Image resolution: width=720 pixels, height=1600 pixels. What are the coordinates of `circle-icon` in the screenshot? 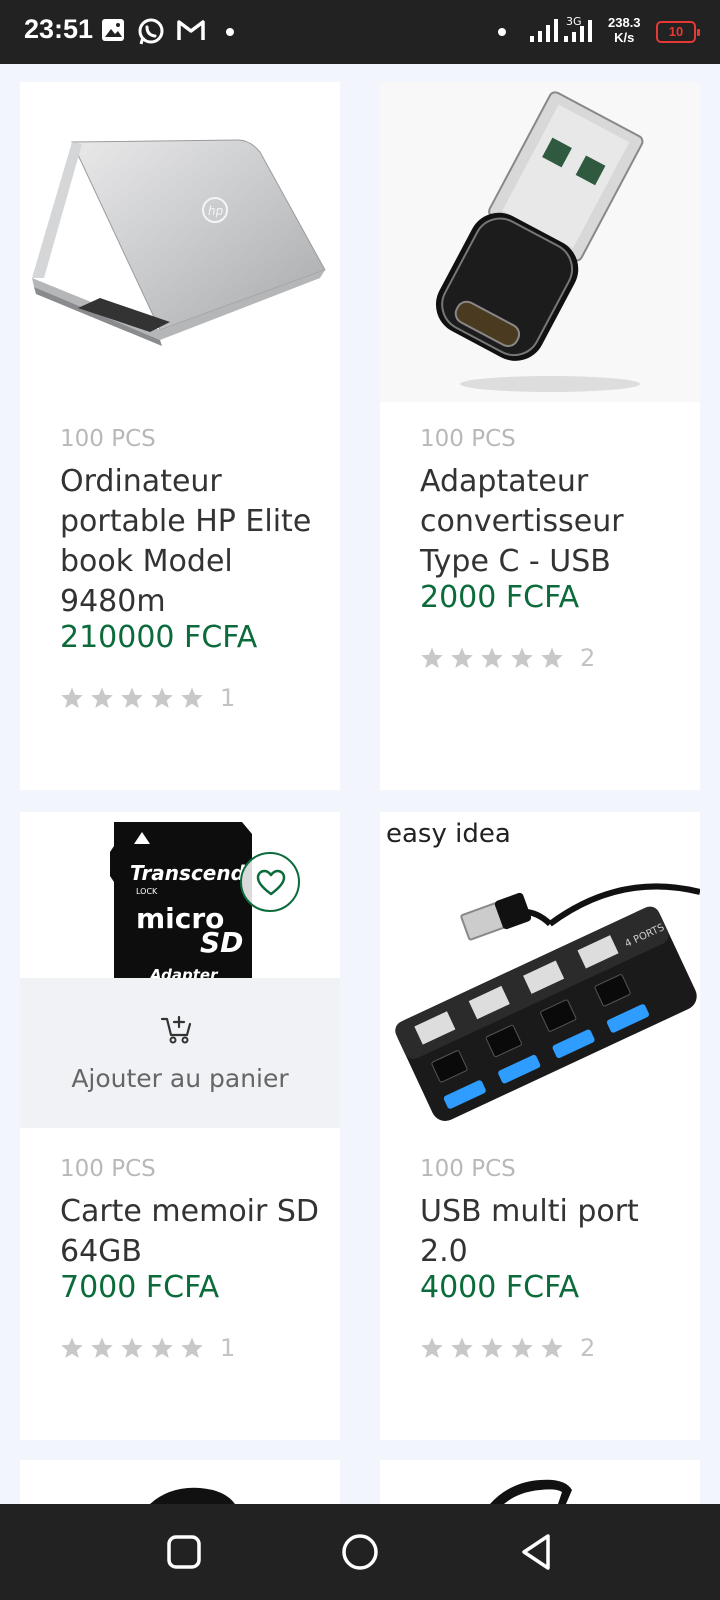 It's located at (360, 1552).